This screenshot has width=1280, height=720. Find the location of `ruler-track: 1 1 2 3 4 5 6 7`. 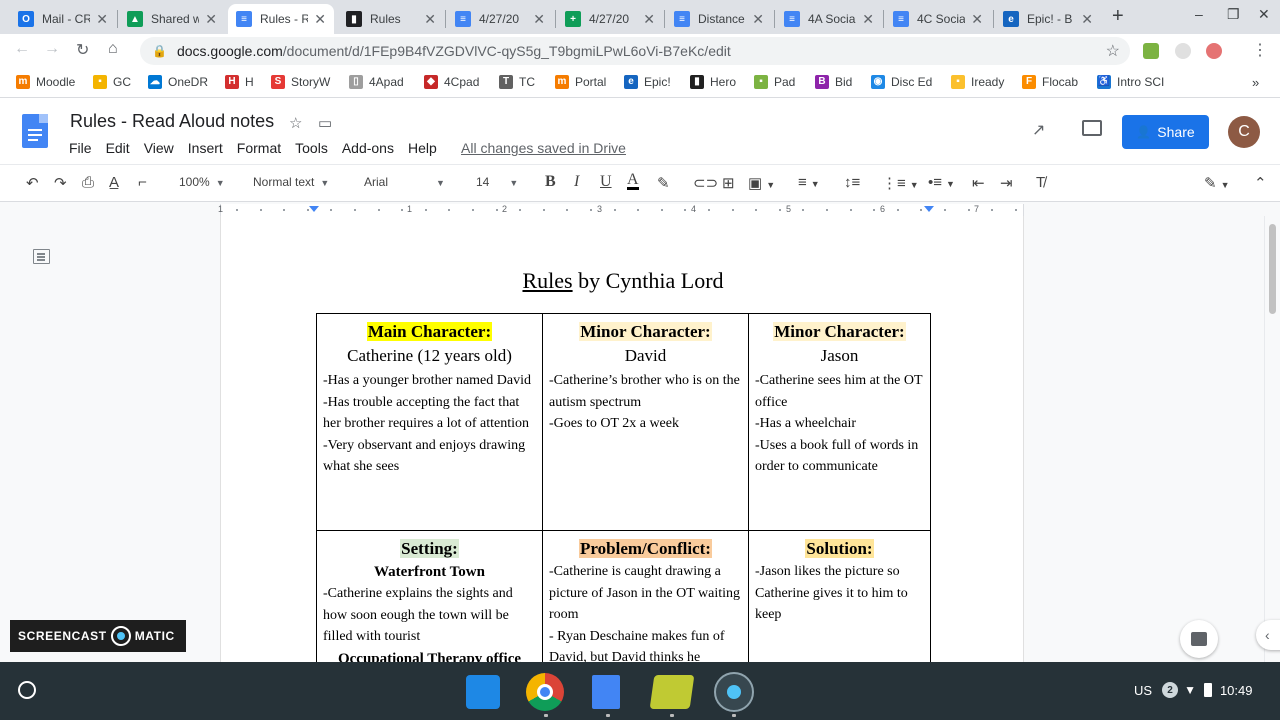

ruler-track: 1 1 2 3 4 5 6 7 is located at coordinates (621, 210).